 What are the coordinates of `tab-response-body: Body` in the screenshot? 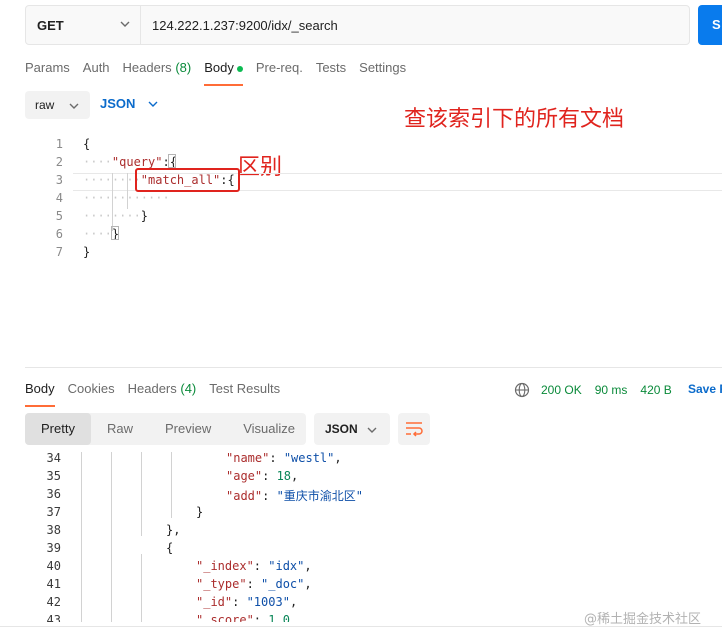 It's located at (40, 394).